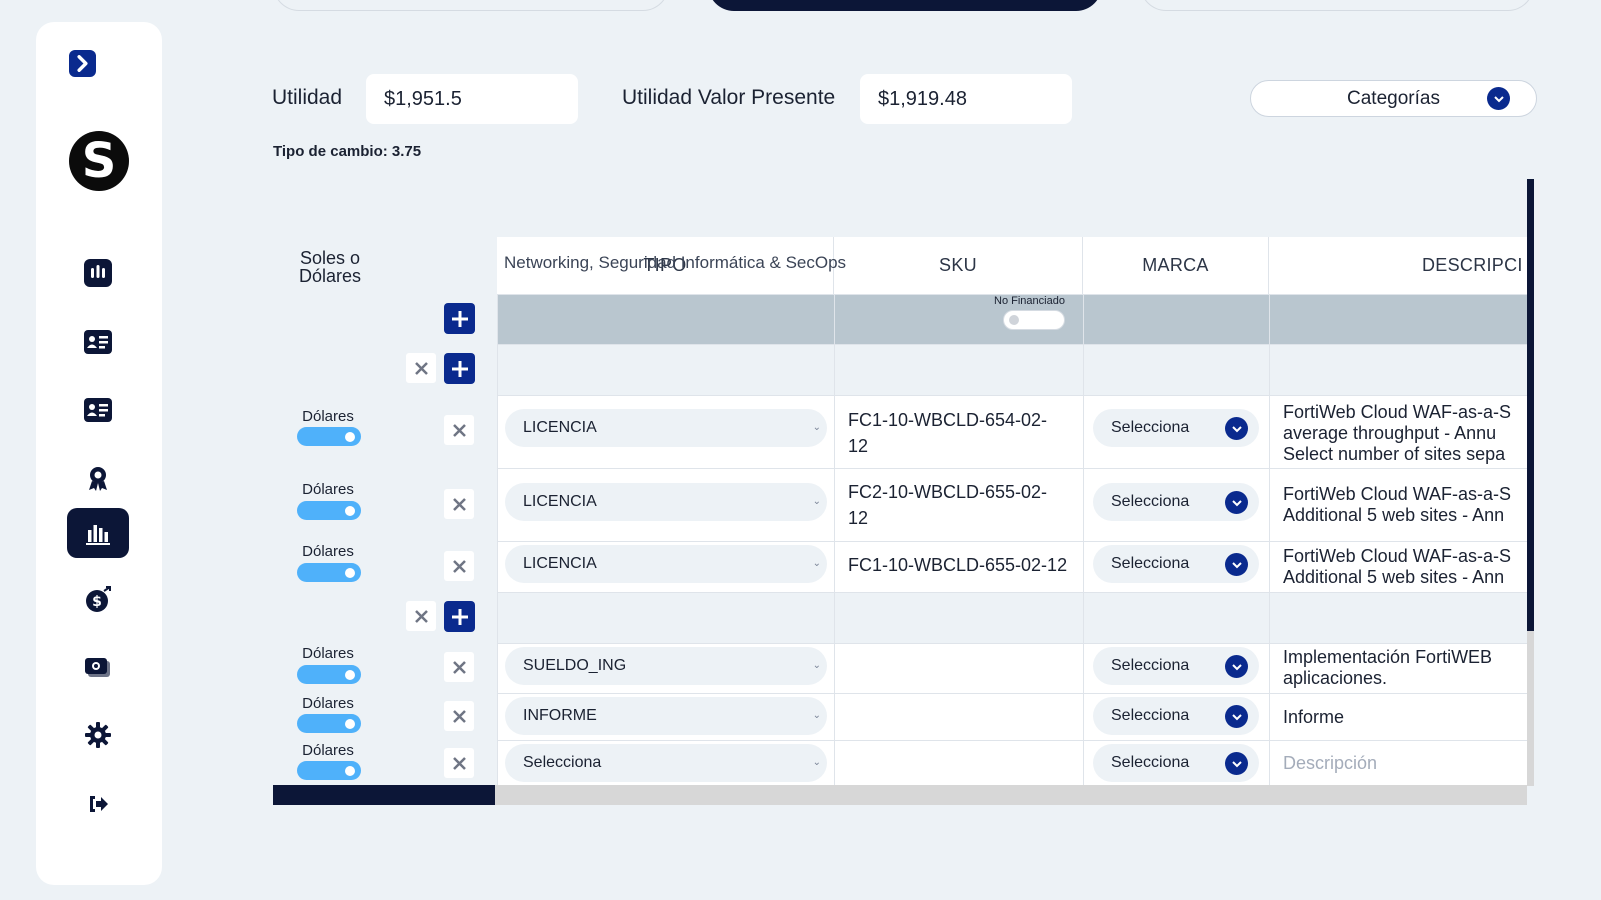 This screenshot has width=1601, height=900. Describe the element at coordinates (966, 99) in the screenshot. I see `utilidad-vp-field: $1,919.48` at that location.